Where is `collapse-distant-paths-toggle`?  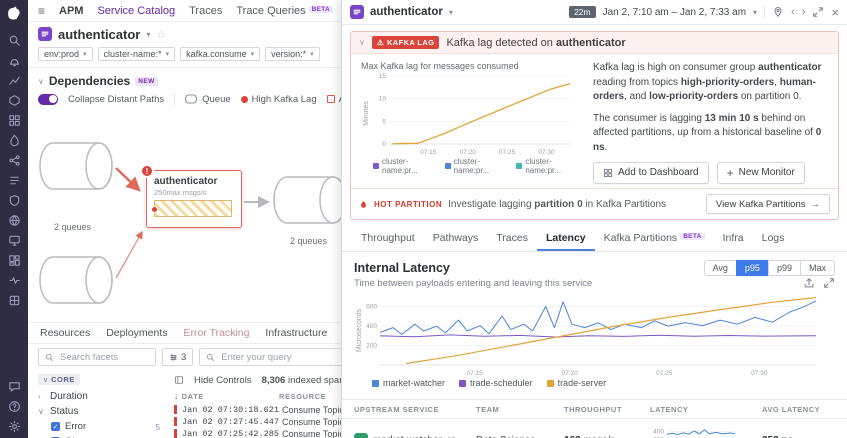 collapse-distant-paths-toggle is located at coordinates (48, 99).